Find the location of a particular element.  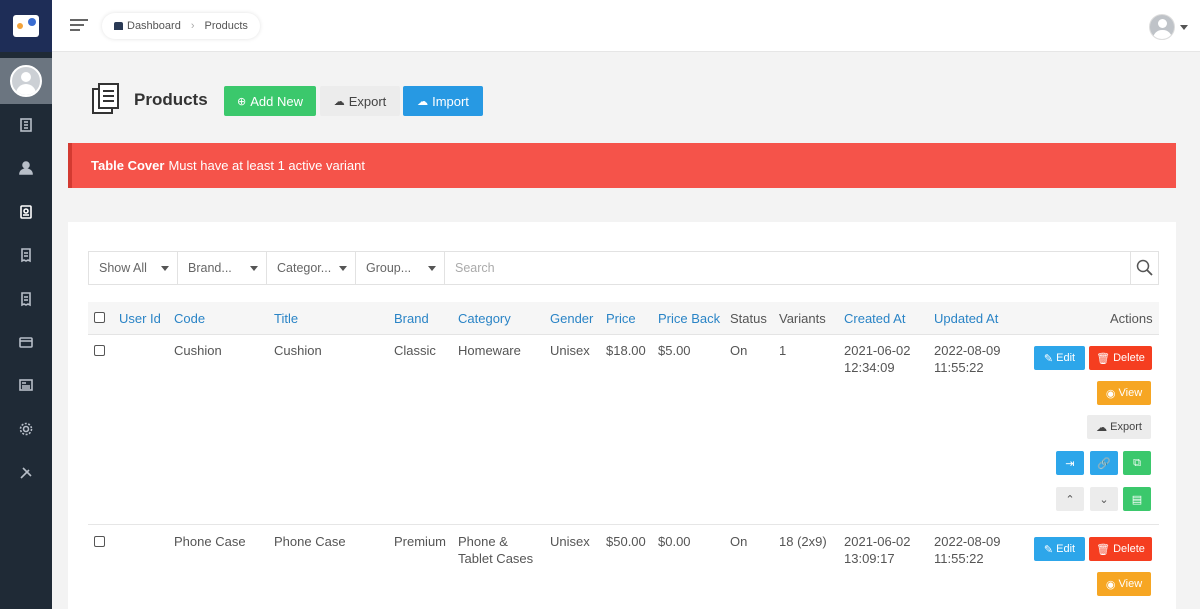

sidebar-item-building is located at coordinates (26, 125).